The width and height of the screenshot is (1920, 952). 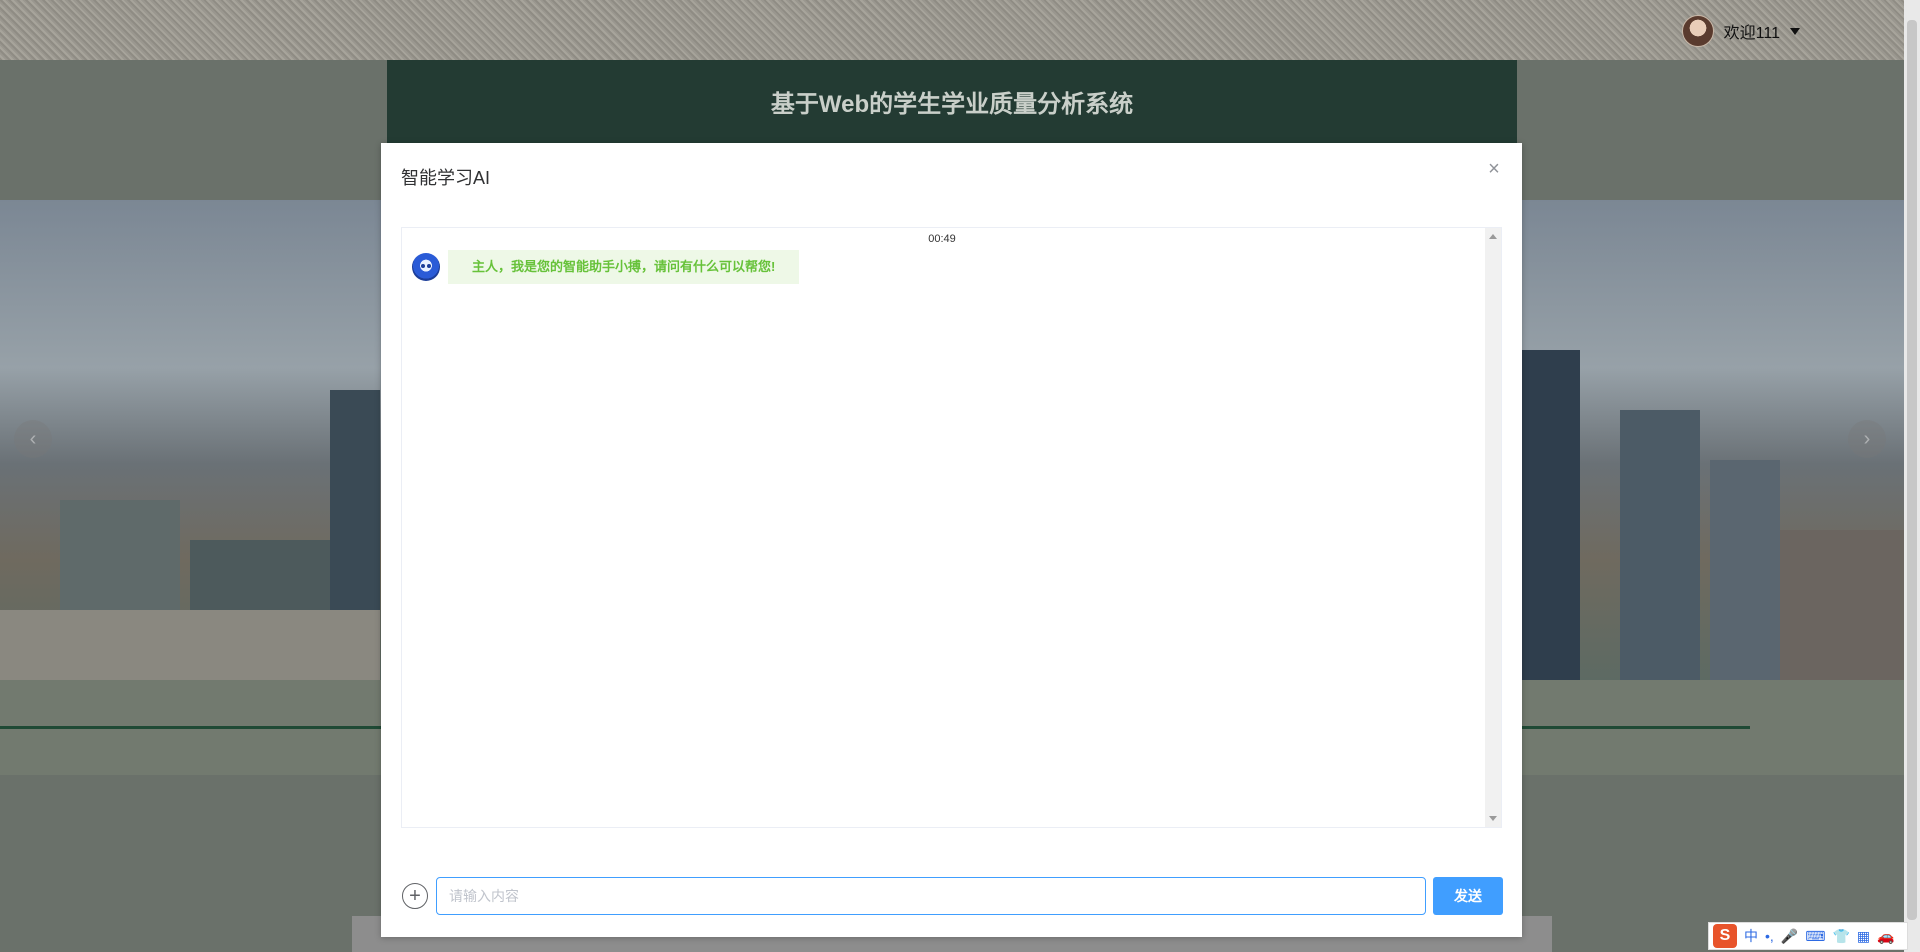 I want to click on plus-icon: +, so click(x=415, y=896).